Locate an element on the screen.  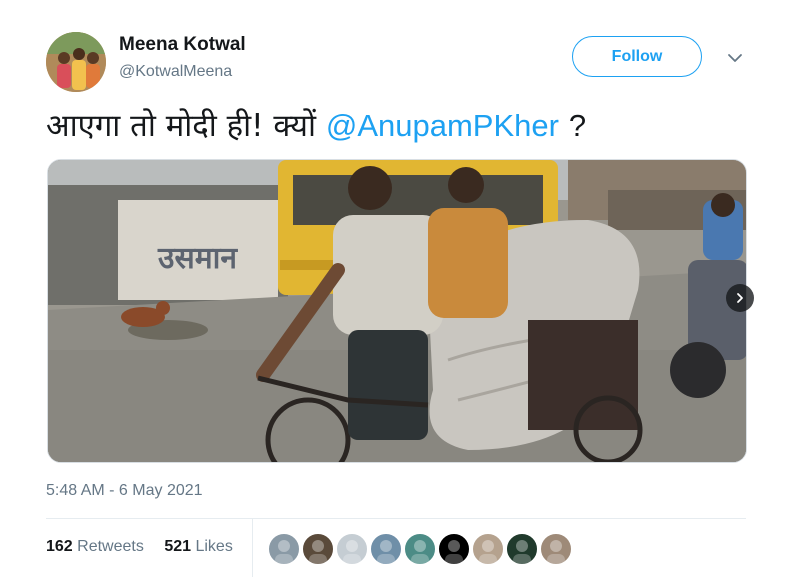
tweet-body: आएगा तो मोदी ही! क्यों is located at coordinates (181, 126).